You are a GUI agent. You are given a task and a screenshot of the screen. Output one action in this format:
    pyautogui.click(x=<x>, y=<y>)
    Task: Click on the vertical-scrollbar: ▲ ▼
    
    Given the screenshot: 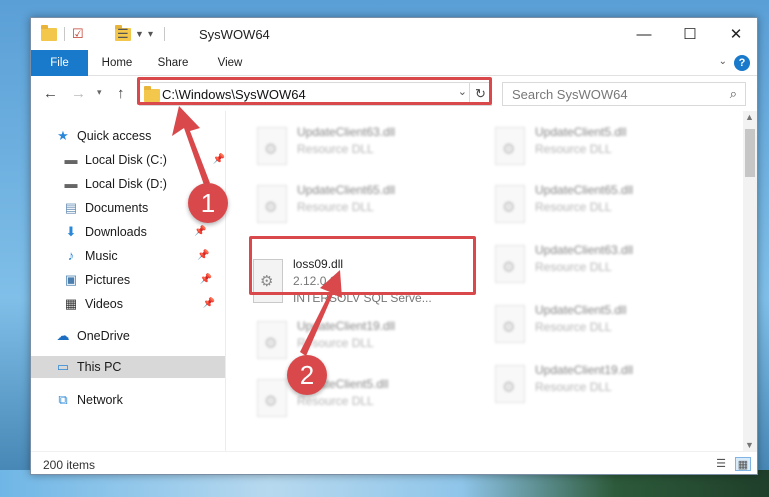 What is the action you would take?
    pyautogui.click(x=750, y=281)
    